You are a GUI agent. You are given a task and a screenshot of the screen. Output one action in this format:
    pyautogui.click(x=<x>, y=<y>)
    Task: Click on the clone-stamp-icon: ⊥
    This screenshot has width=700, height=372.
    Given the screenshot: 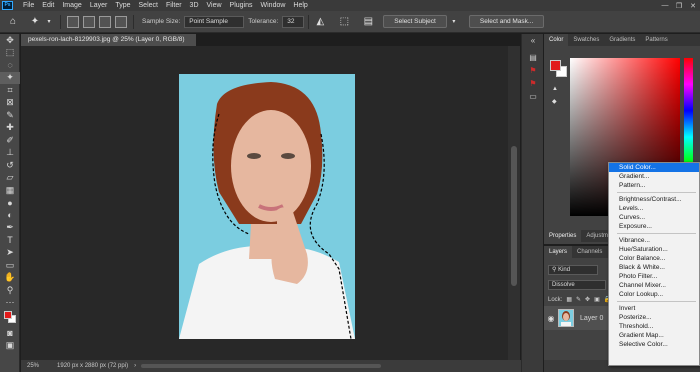 What is the action you would take?
    pyautogui.click(x=10, y=153)
    